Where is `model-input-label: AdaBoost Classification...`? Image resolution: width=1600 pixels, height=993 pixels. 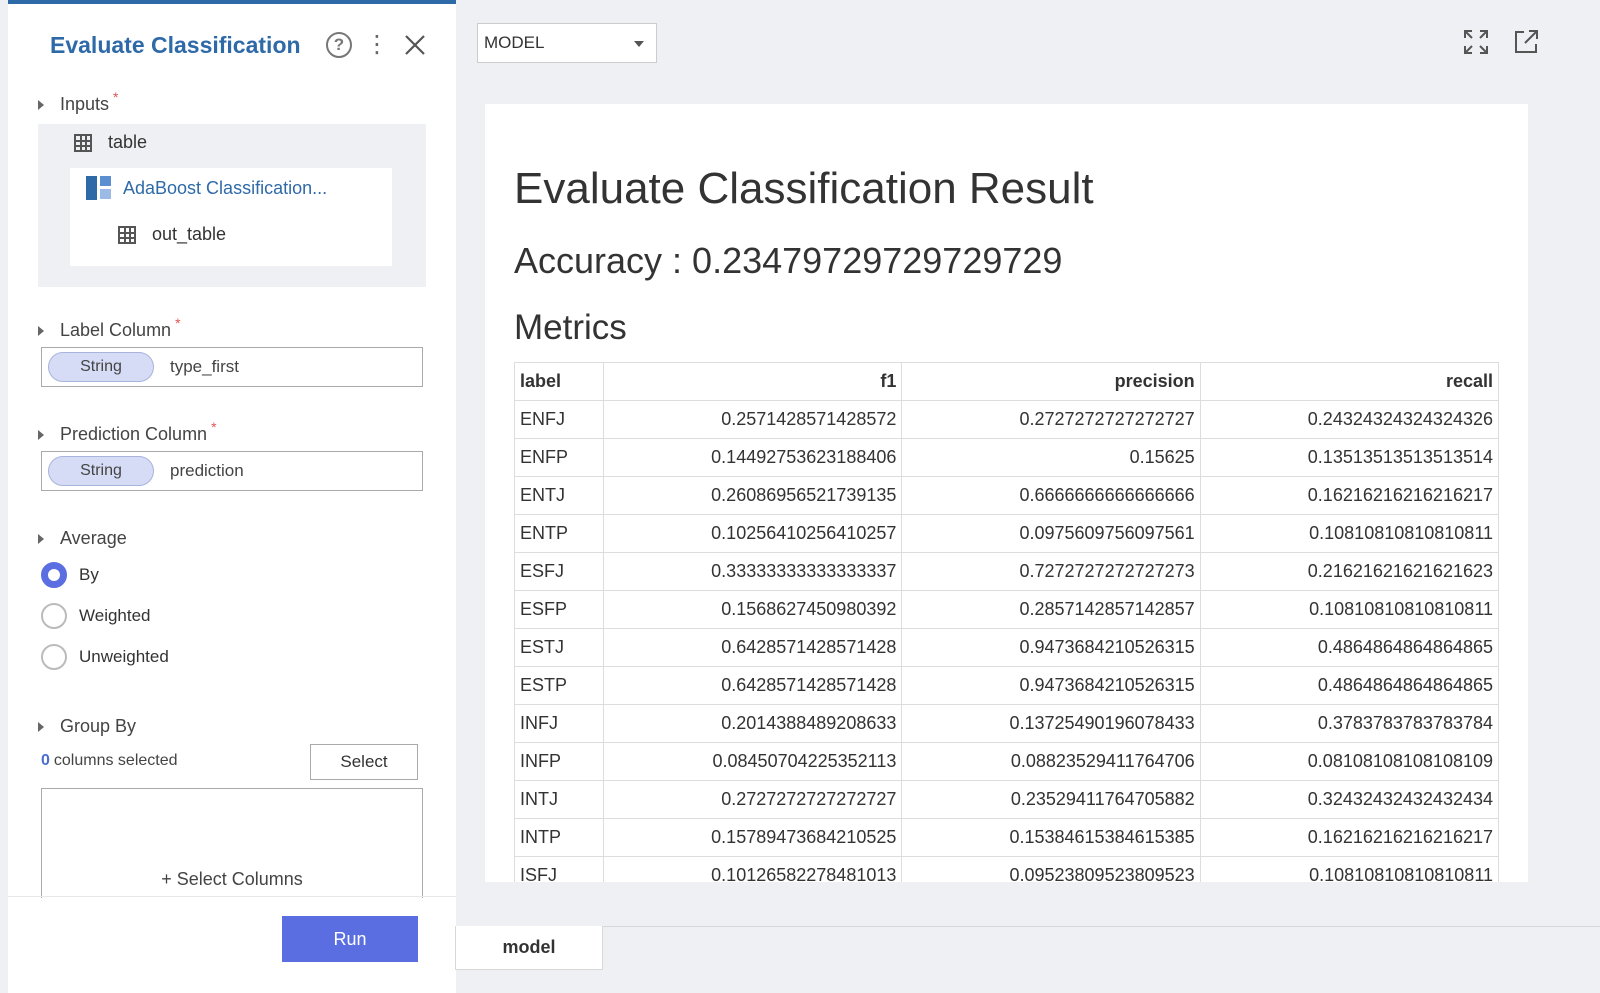 model-input-label: AdaBoost Classification... is located at coordinates (225, 187).